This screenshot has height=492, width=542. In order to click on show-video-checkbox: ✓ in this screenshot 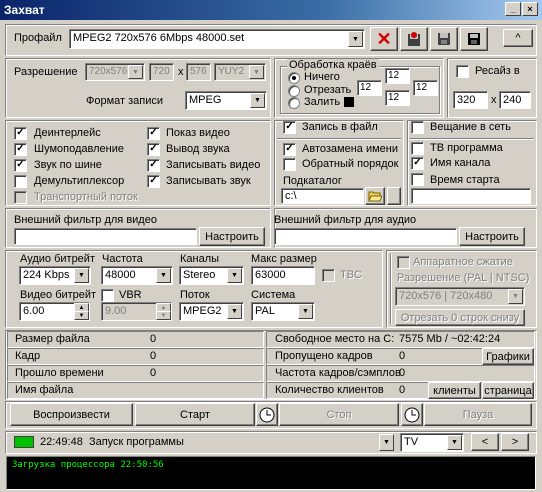, I will do `click(153, 133)`.